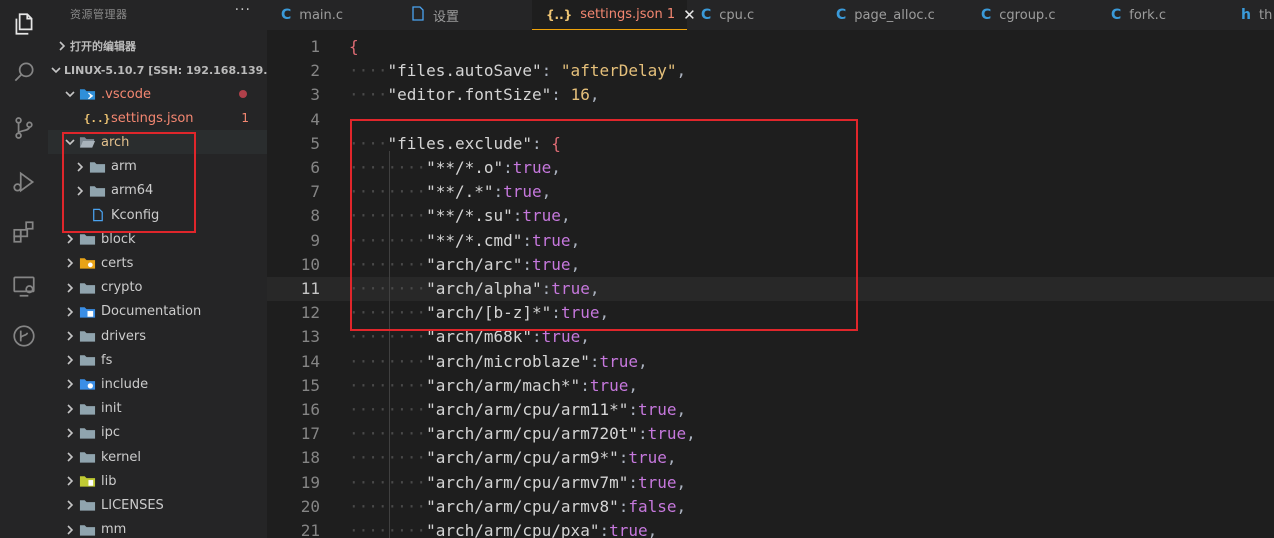 This screenshot has height=538, width=1274. I want to click on settings-file-icon, so click(418, 15).